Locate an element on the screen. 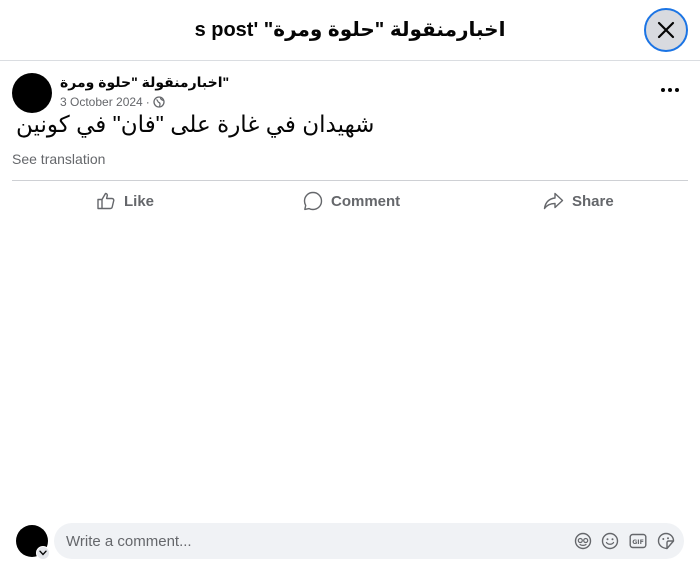 This screenshot has height=577, width=700. chevron-down-icon is located at coordinates (43, 553).